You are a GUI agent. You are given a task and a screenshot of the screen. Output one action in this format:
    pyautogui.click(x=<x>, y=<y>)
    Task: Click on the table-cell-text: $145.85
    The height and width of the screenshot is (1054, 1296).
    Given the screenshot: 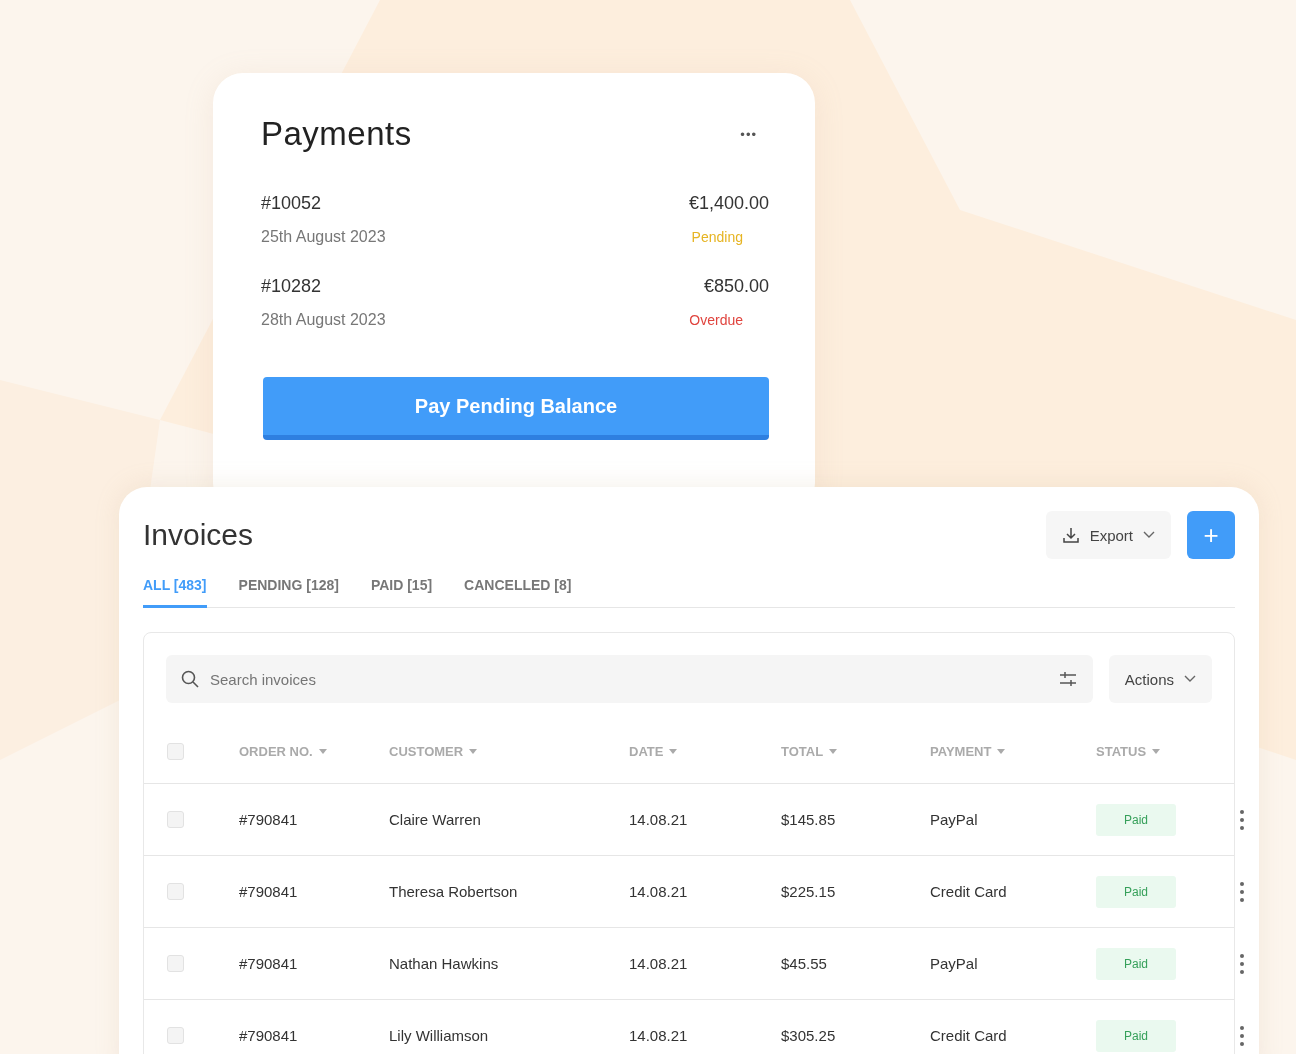 What is the action you would take?
    pyautogui.click(x=809, y=819)
    